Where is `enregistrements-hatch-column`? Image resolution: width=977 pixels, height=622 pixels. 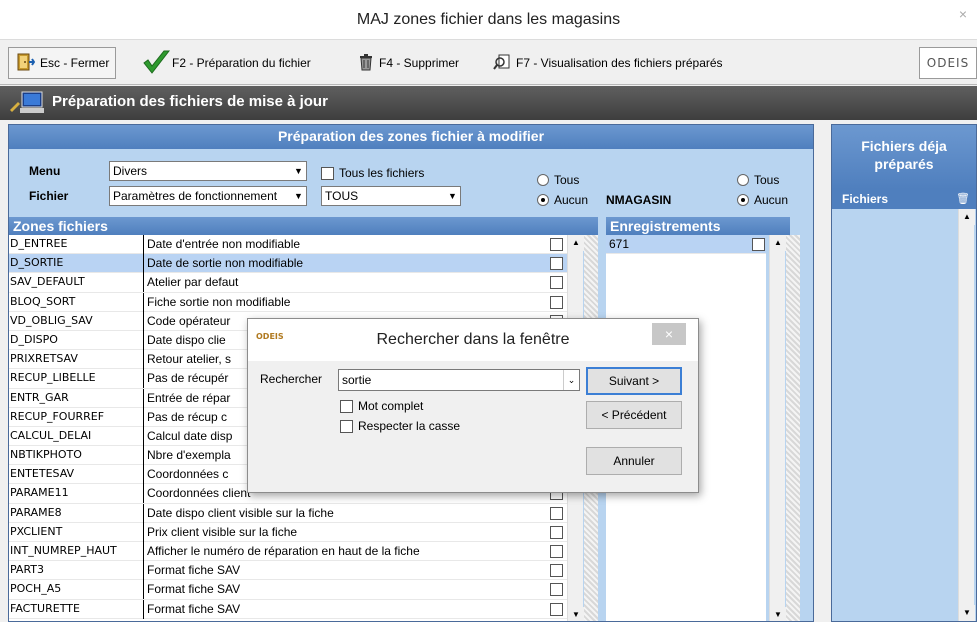
enregistrements-hatch-column is located at coordinates (793, 428).